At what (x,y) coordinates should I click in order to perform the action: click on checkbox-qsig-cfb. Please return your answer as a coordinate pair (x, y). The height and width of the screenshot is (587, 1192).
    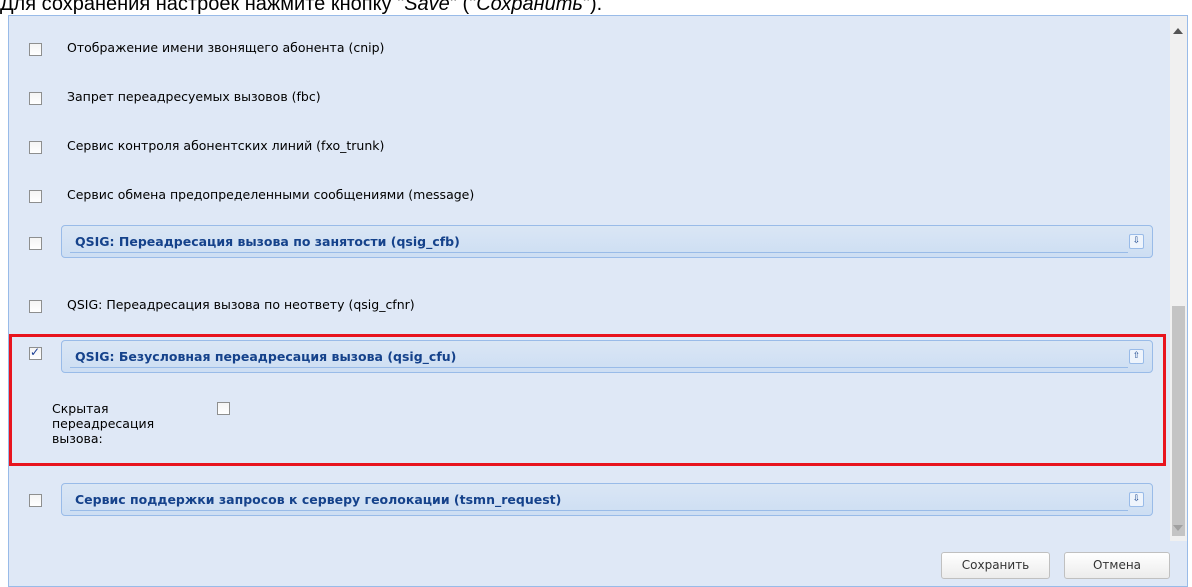
    Looking at the image, I should click on (35, 243).